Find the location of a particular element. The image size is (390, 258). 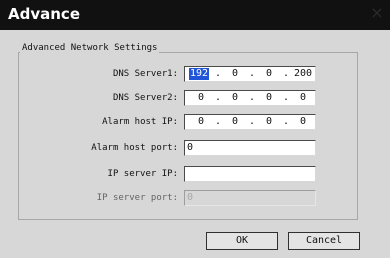

dns-server1-octet-2: 0 is located at coordinates (235, 74).